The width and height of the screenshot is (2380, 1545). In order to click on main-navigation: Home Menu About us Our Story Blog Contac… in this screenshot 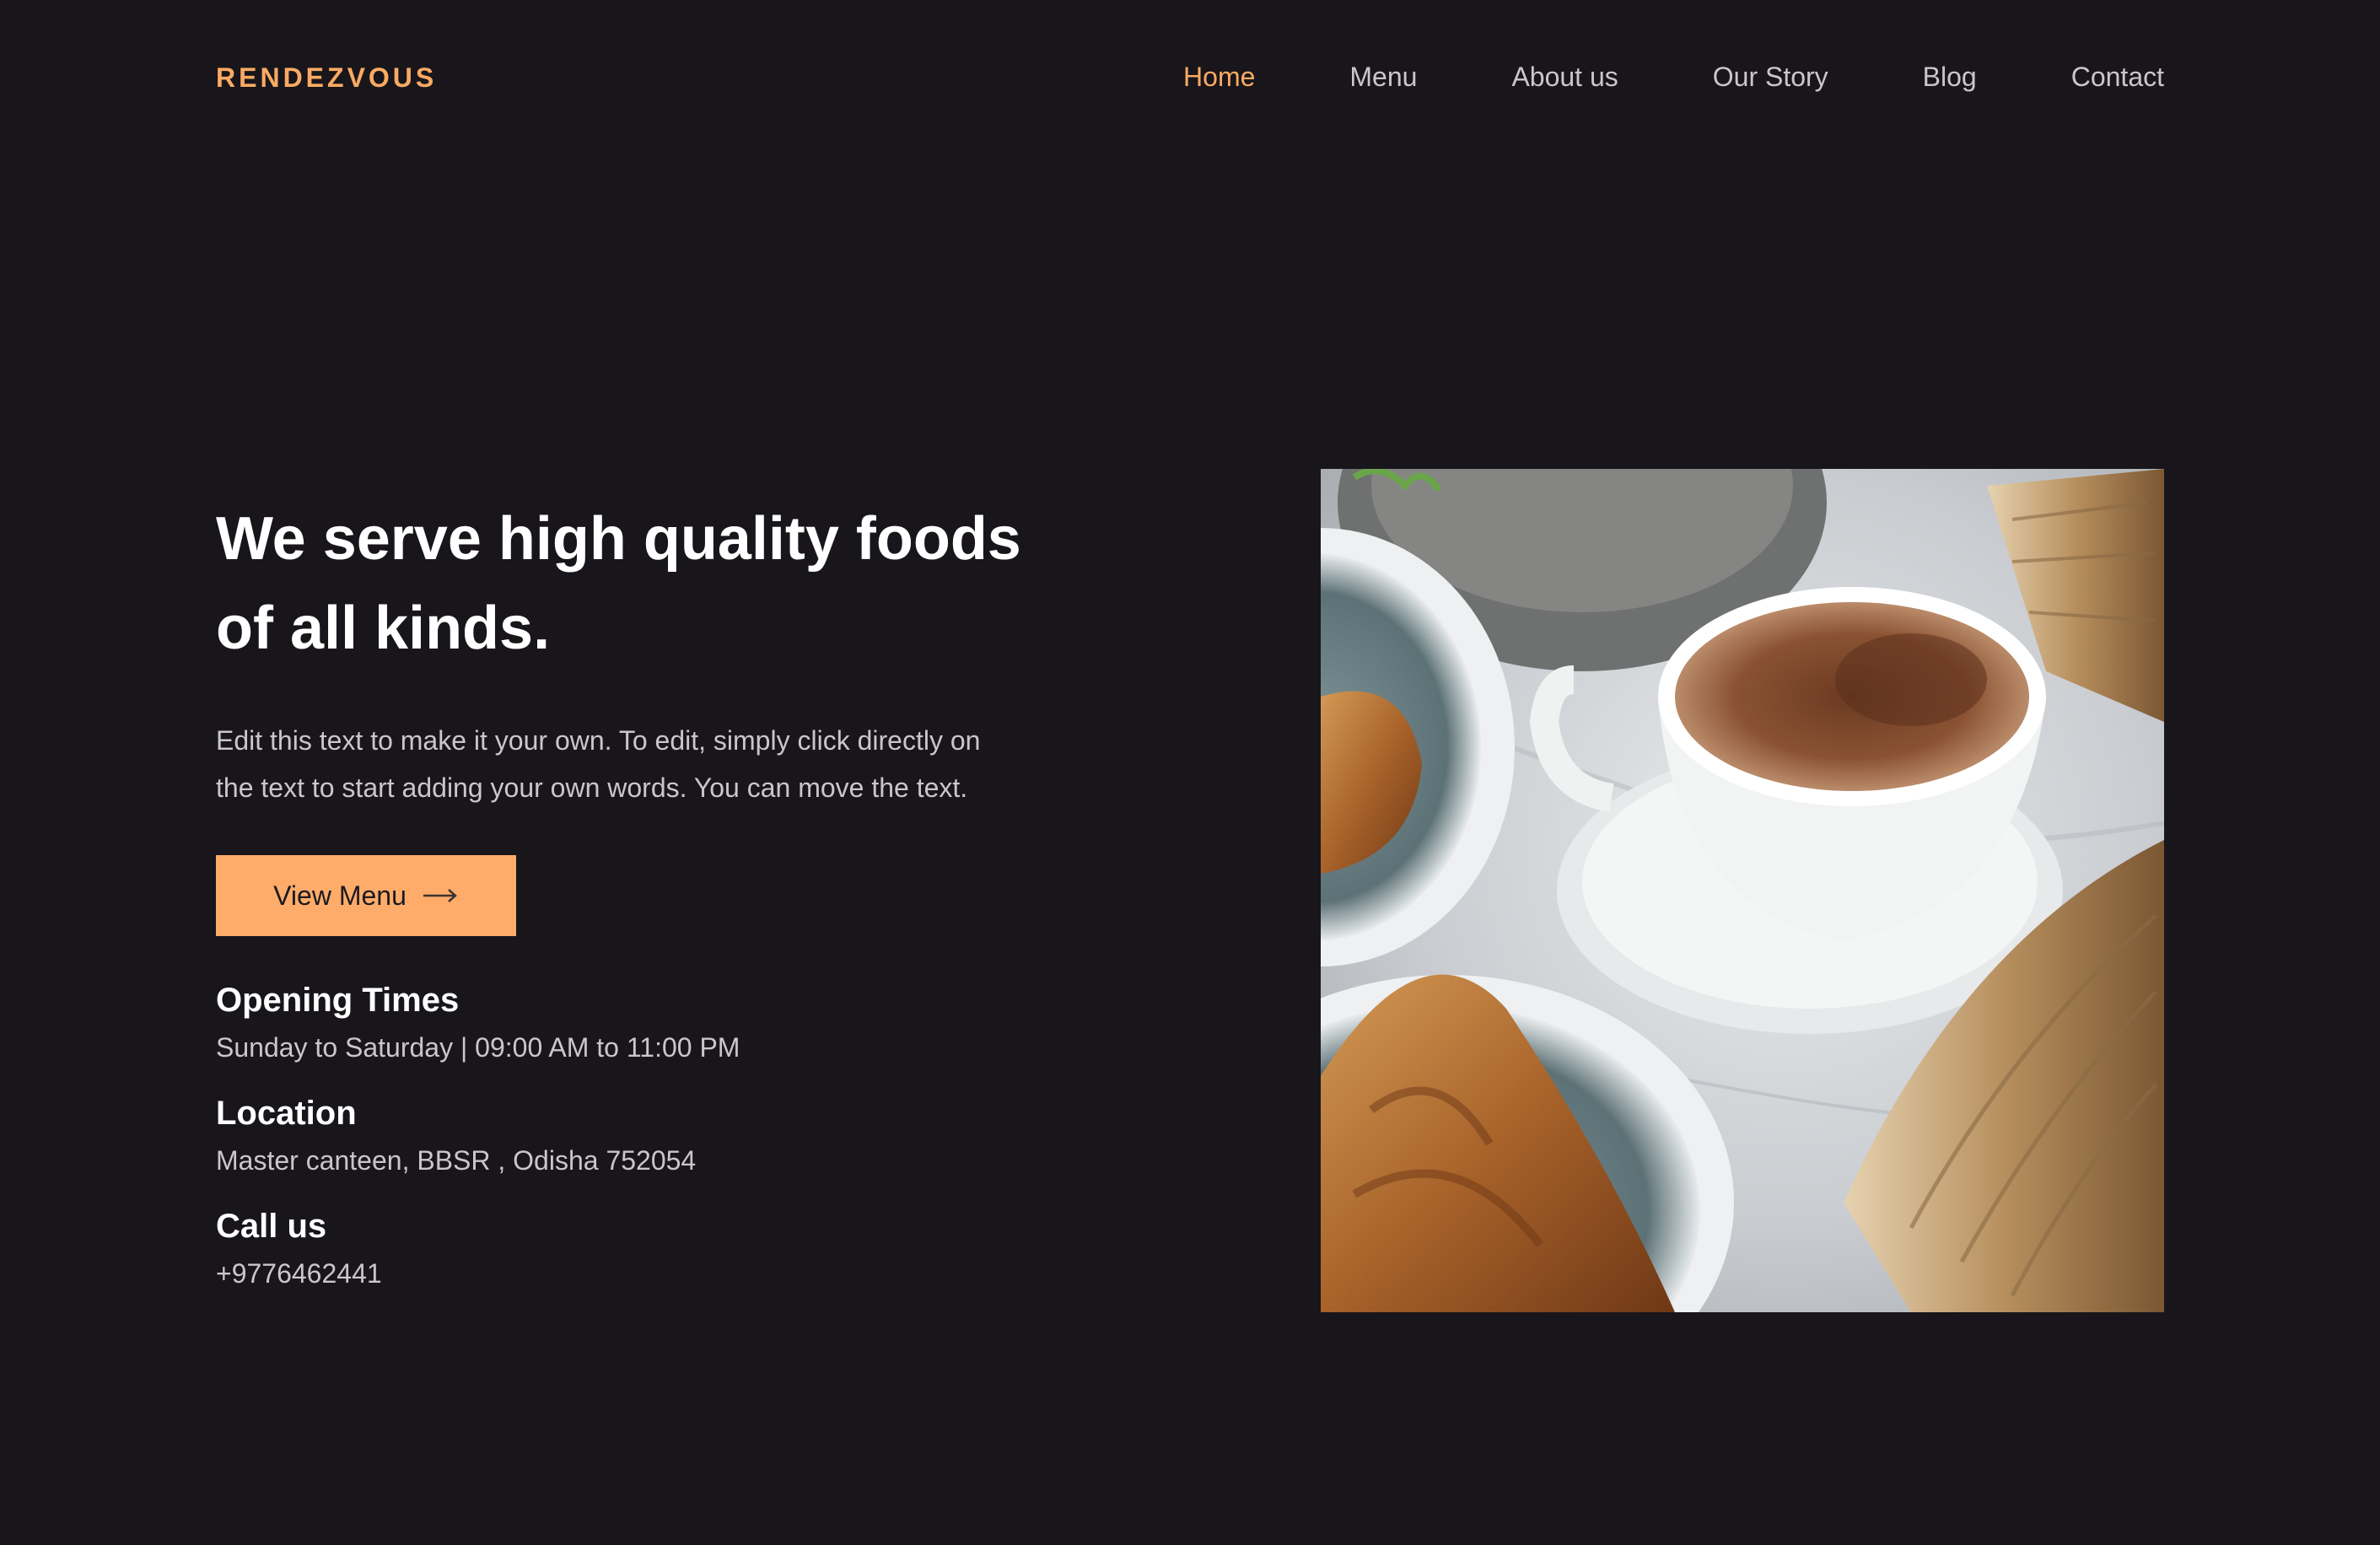, I will do `click(1626, 76)`.